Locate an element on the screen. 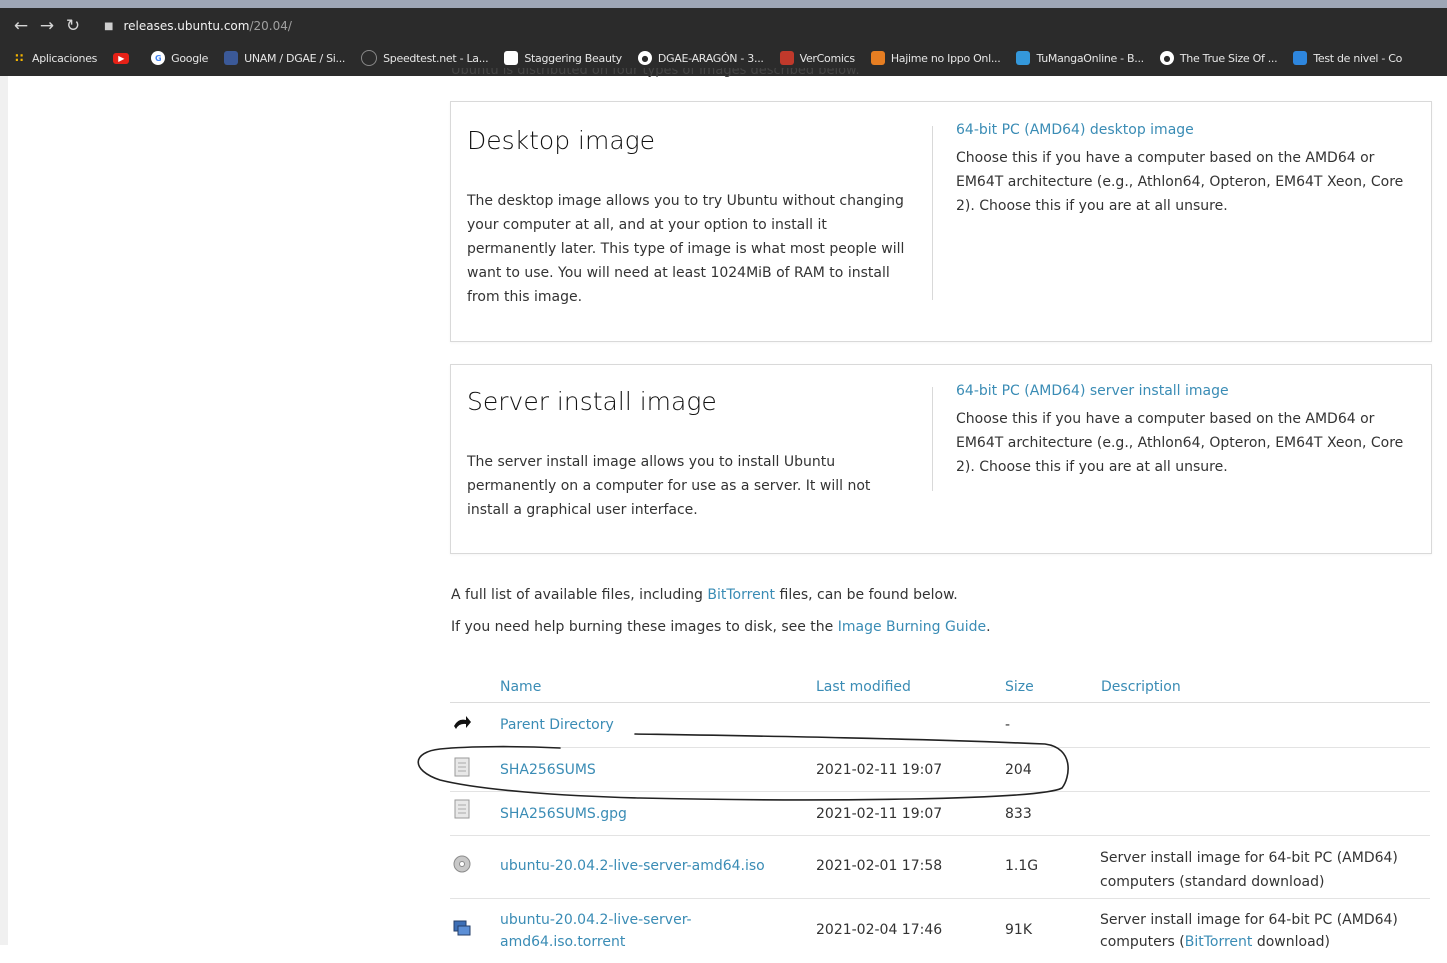  bookmark-label: Google is located at coordinates (190, 58).